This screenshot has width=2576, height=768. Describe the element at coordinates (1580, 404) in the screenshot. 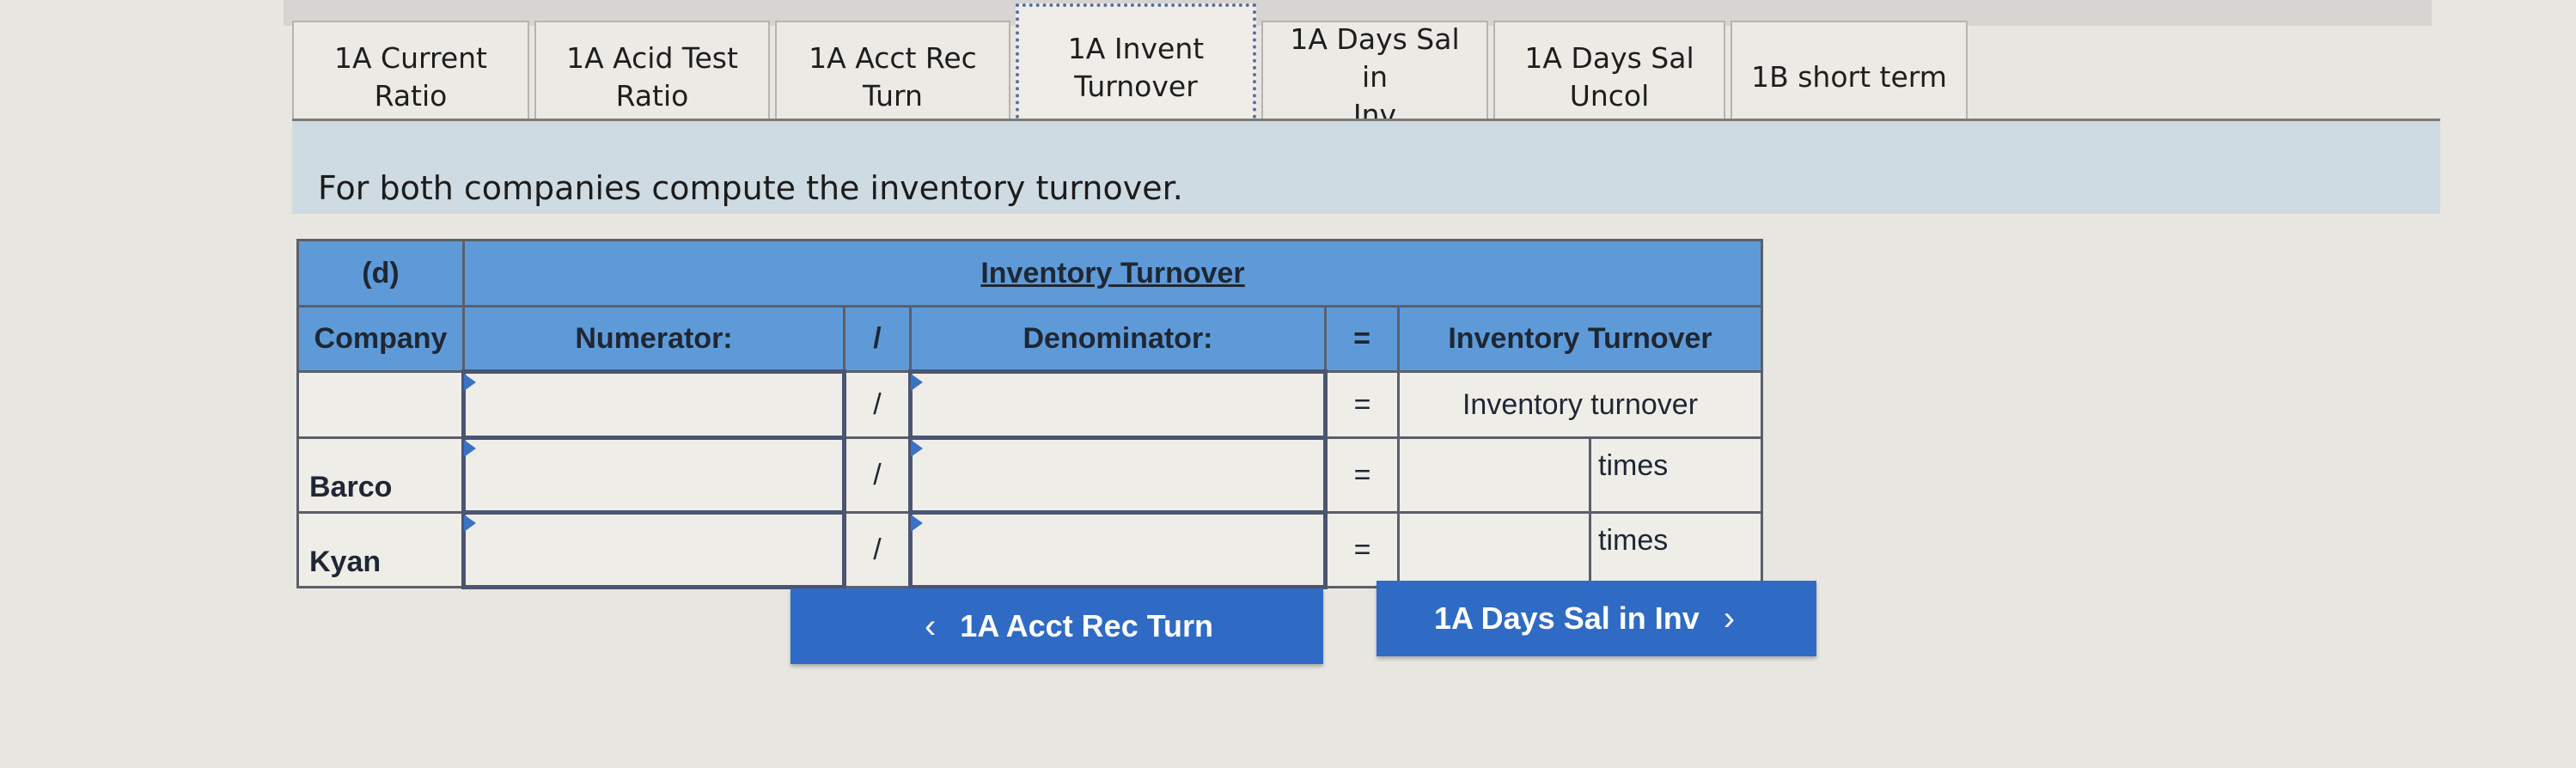

I see `formula-result: Inventory turnover` at that location.